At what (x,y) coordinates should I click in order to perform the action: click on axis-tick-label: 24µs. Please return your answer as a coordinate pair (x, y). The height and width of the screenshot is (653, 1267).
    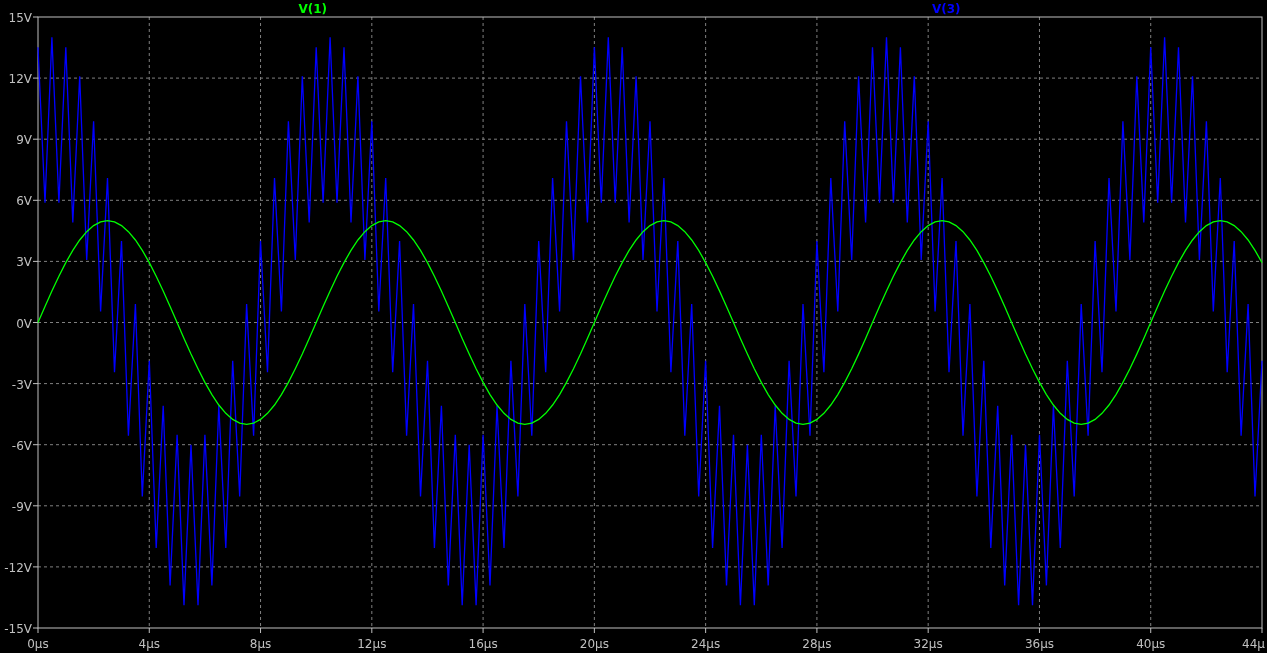
    Looking at the image, I should click on (706, 644).